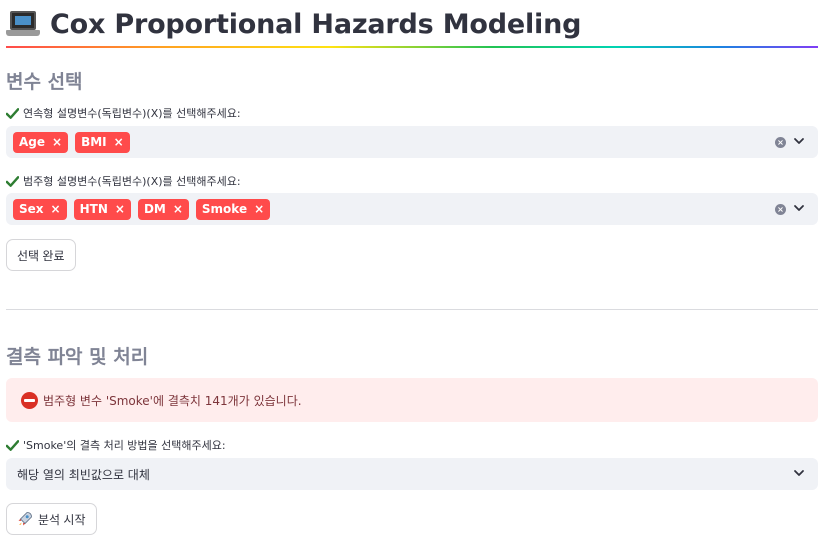 Image resolution: width=823 pixels, height=542 pixels. I want to click on selected-tag: DM ×, so click(163, 209).